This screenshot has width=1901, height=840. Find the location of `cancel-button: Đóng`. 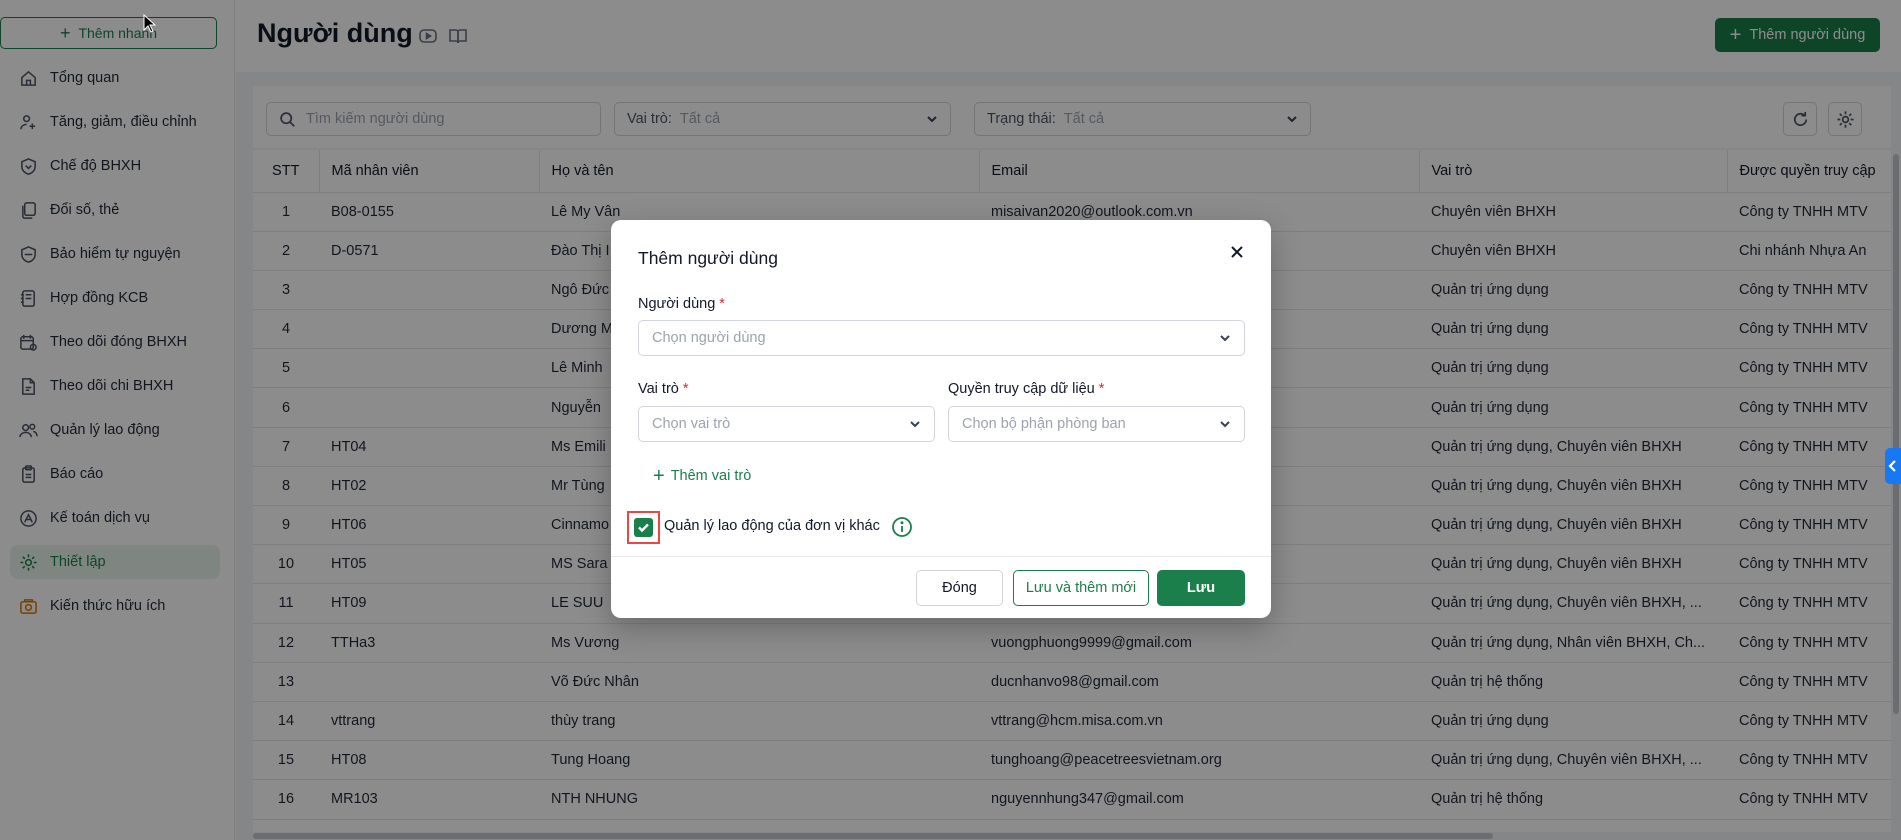

cancel-button: Đóng is located at coordinates (959, 588).